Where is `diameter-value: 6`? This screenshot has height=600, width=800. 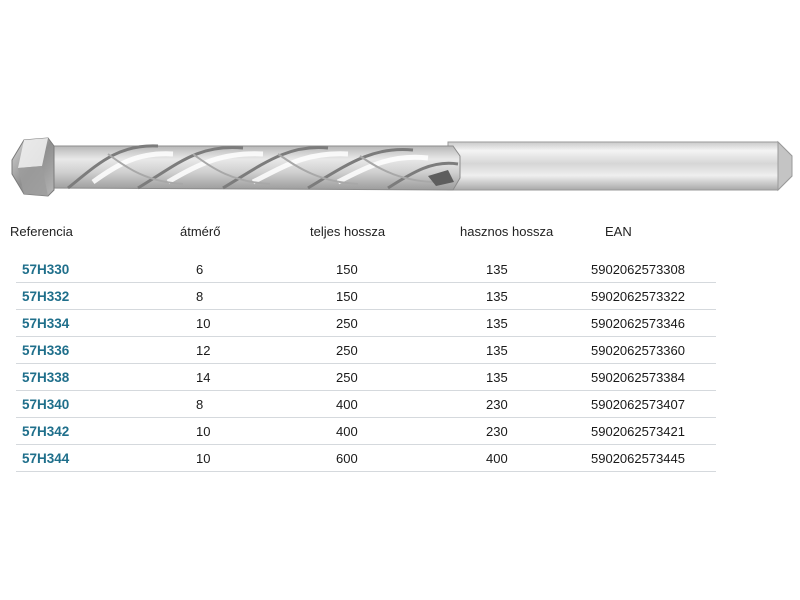 diameter-value: 6 is located at coordinates (200, 269).